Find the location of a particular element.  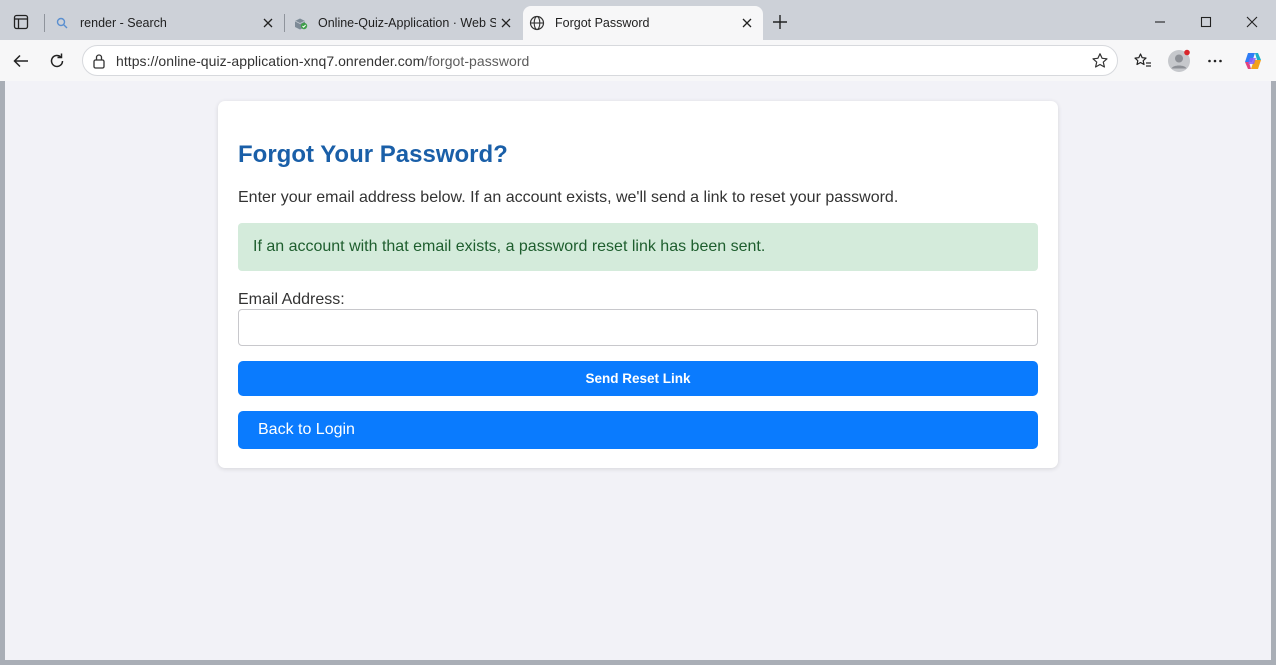

tab-render-search: render - Search is located at coordinates (165, 23).